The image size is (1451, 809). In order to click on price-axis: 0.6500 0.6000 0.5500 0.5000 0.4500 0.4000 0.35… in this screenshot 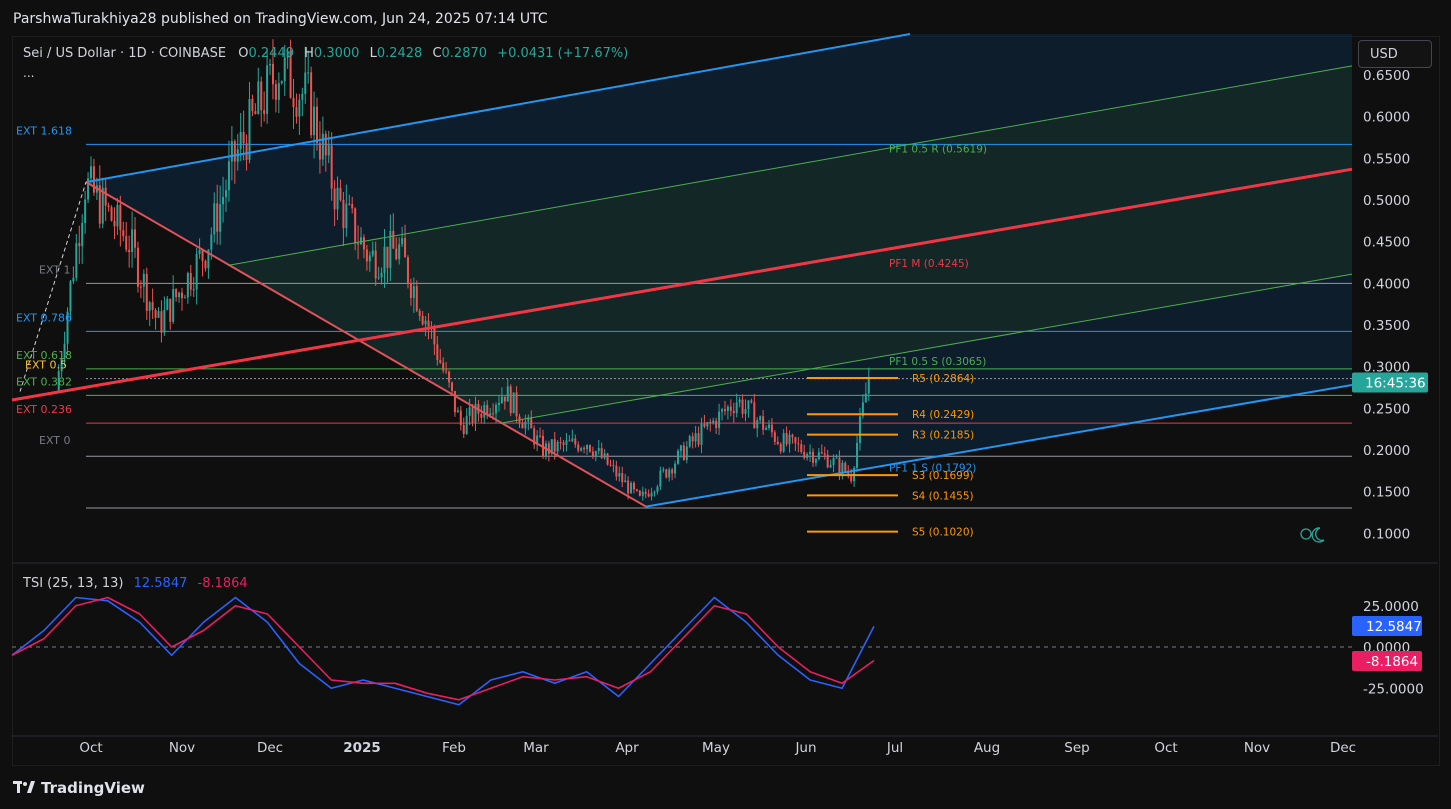, I will do `click(1390, 382)`.